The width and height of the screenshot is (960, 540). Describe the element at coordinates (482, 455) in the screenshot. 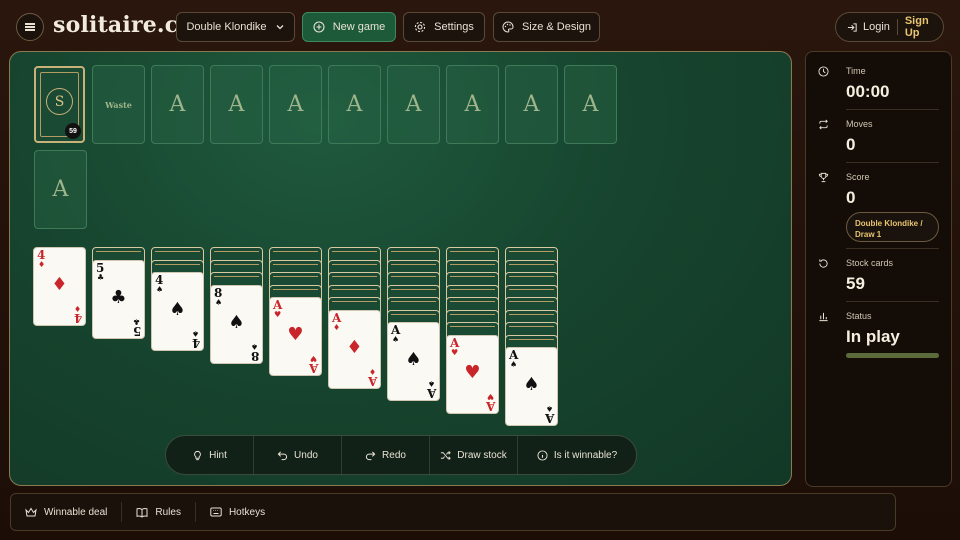

I see `draw-stock-label: Draw stock` at that location.